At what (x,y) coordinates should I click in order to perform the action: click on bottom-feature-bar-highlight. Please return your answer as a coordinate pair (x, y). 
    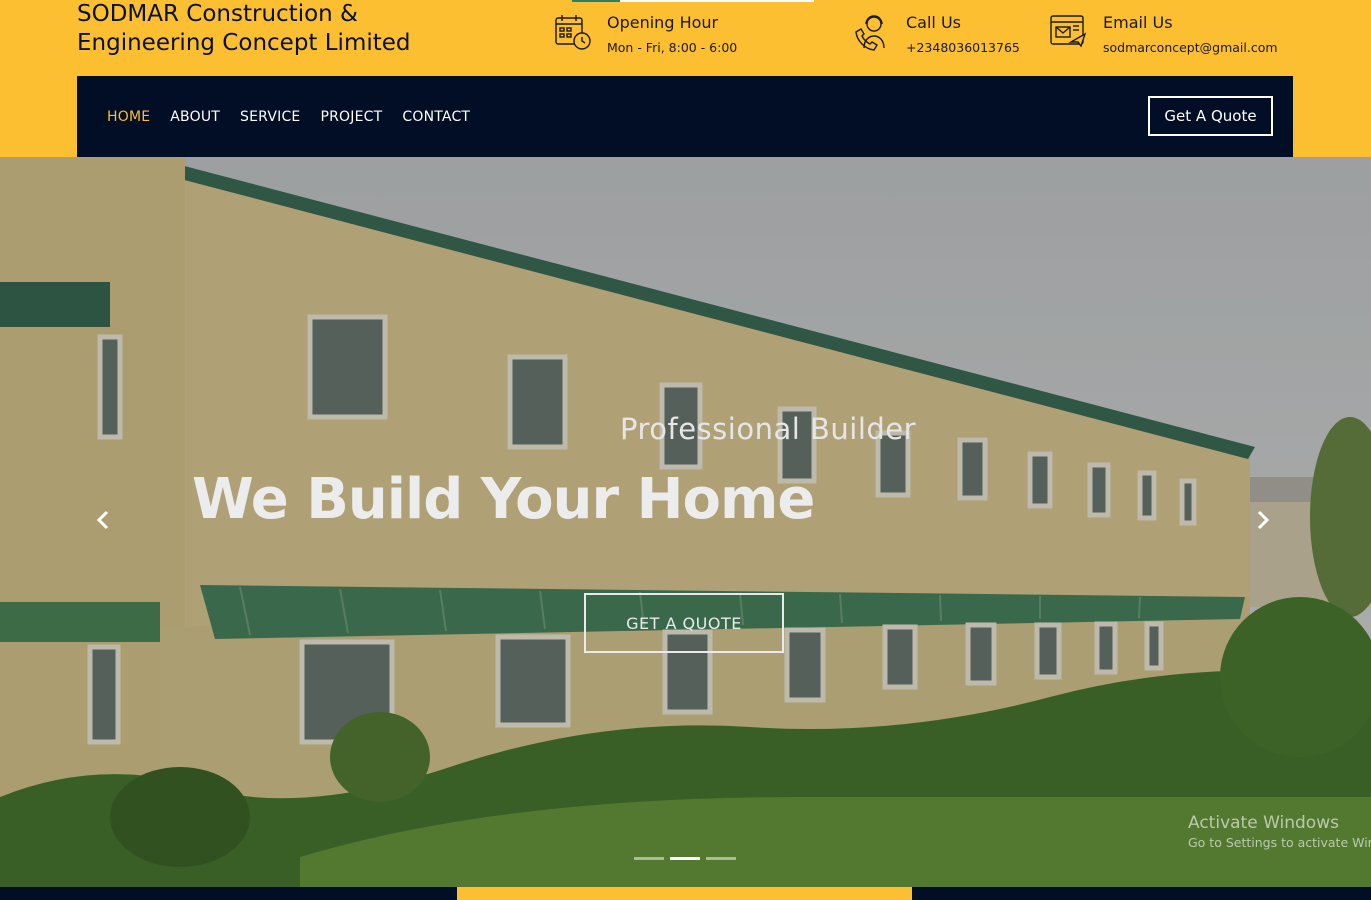
    Looking at the image, I should click on (684, 893).